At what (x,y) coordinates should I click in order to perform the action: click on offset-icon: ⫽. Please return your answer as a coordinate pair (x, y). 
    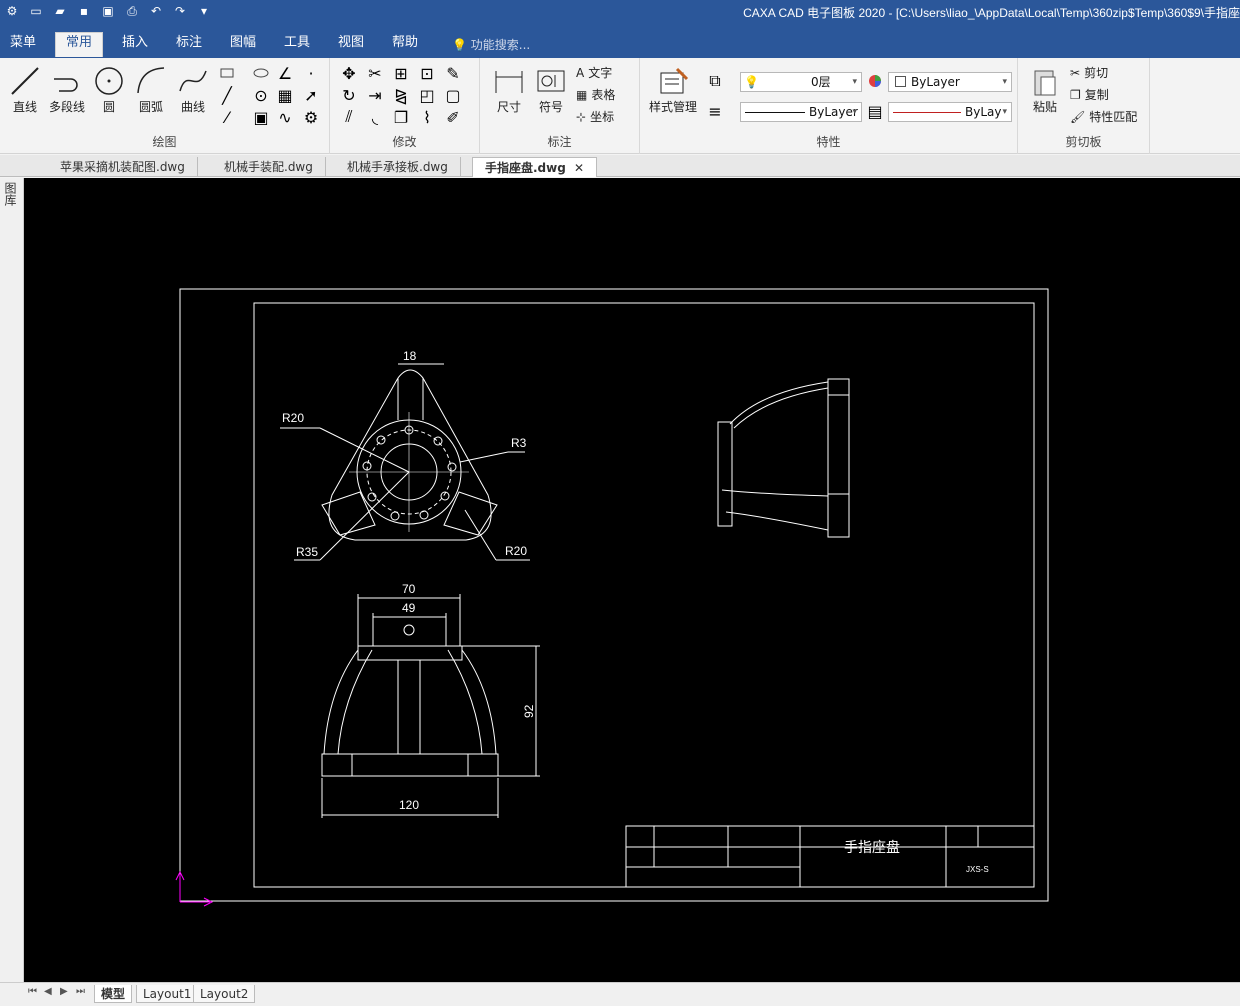
    Looking at the image, I should click on (349, 116).